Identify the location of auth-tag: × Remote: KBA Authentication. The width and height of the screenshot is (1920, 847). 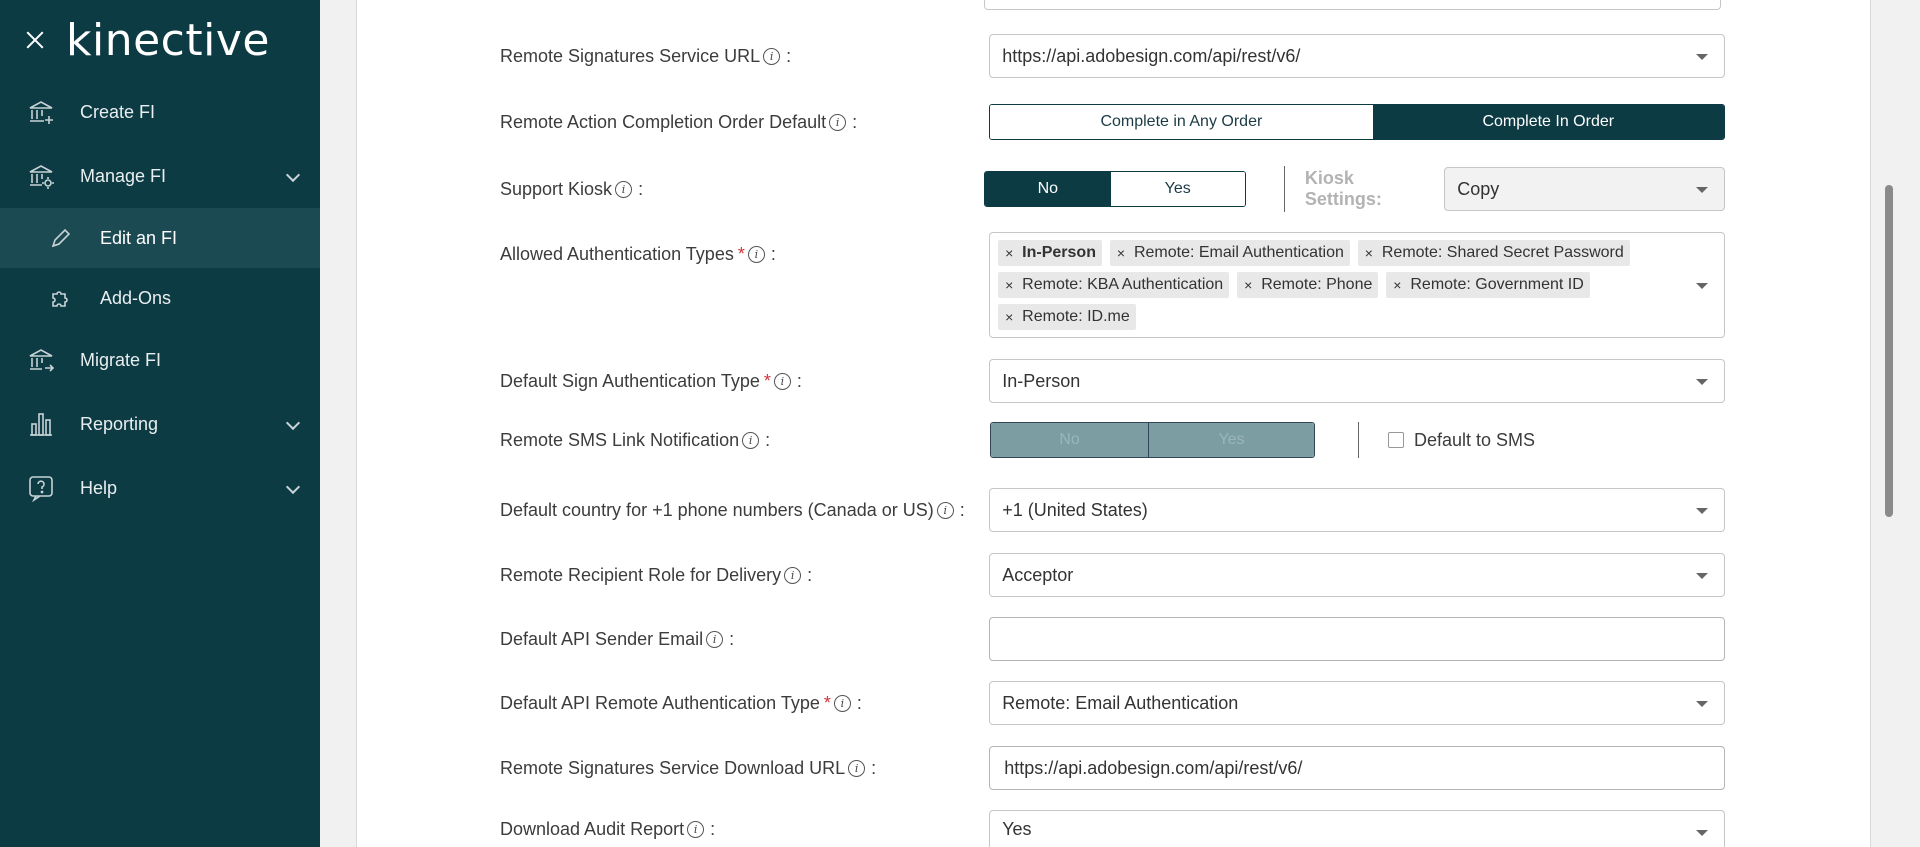
(1114, 285).